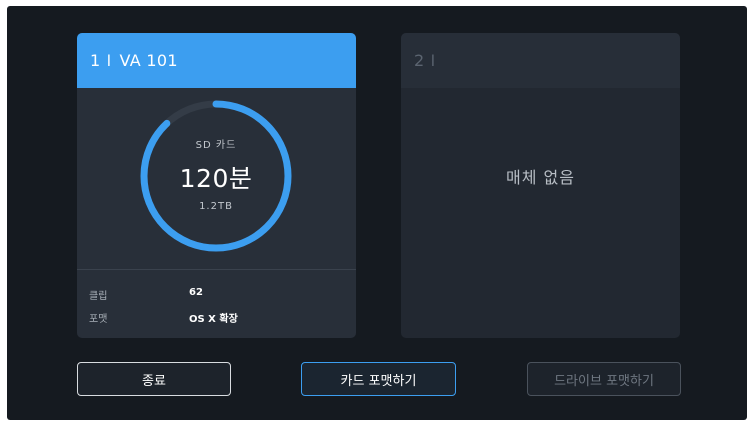  Describe the element at coordinates (216, 60) in the screenshot. I see `slot-1-header: 1 I VA 101` at that location.